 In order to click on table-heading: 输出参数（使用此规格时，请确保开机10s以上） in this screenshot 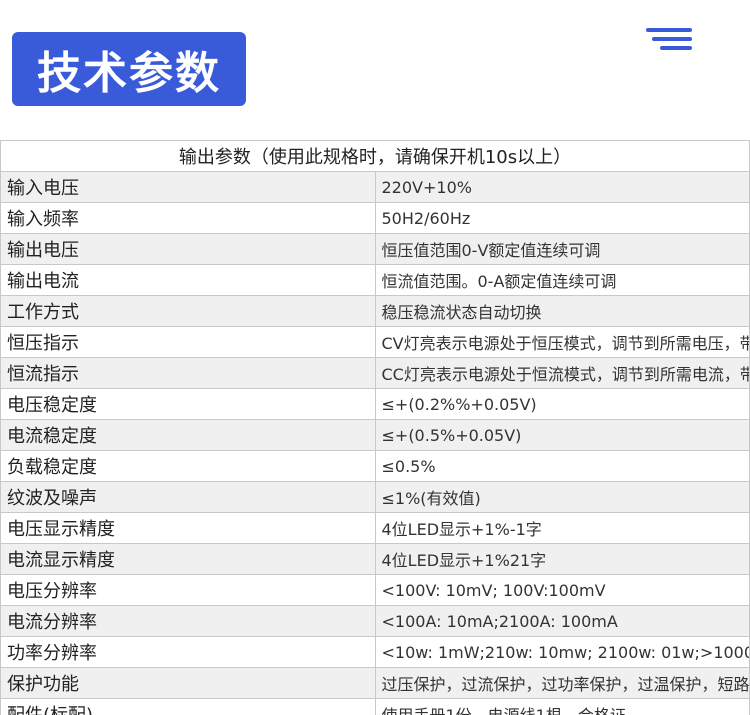, I will do `click(375, 156)`.